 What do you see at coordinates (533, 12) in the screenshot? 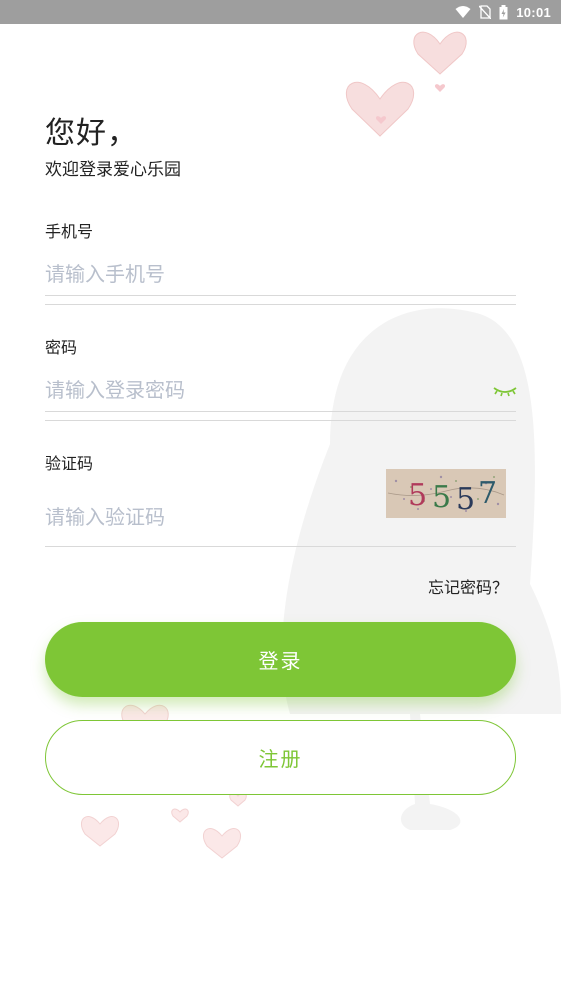
I see `status-time: 10:01` at bounding box center [533, 12].